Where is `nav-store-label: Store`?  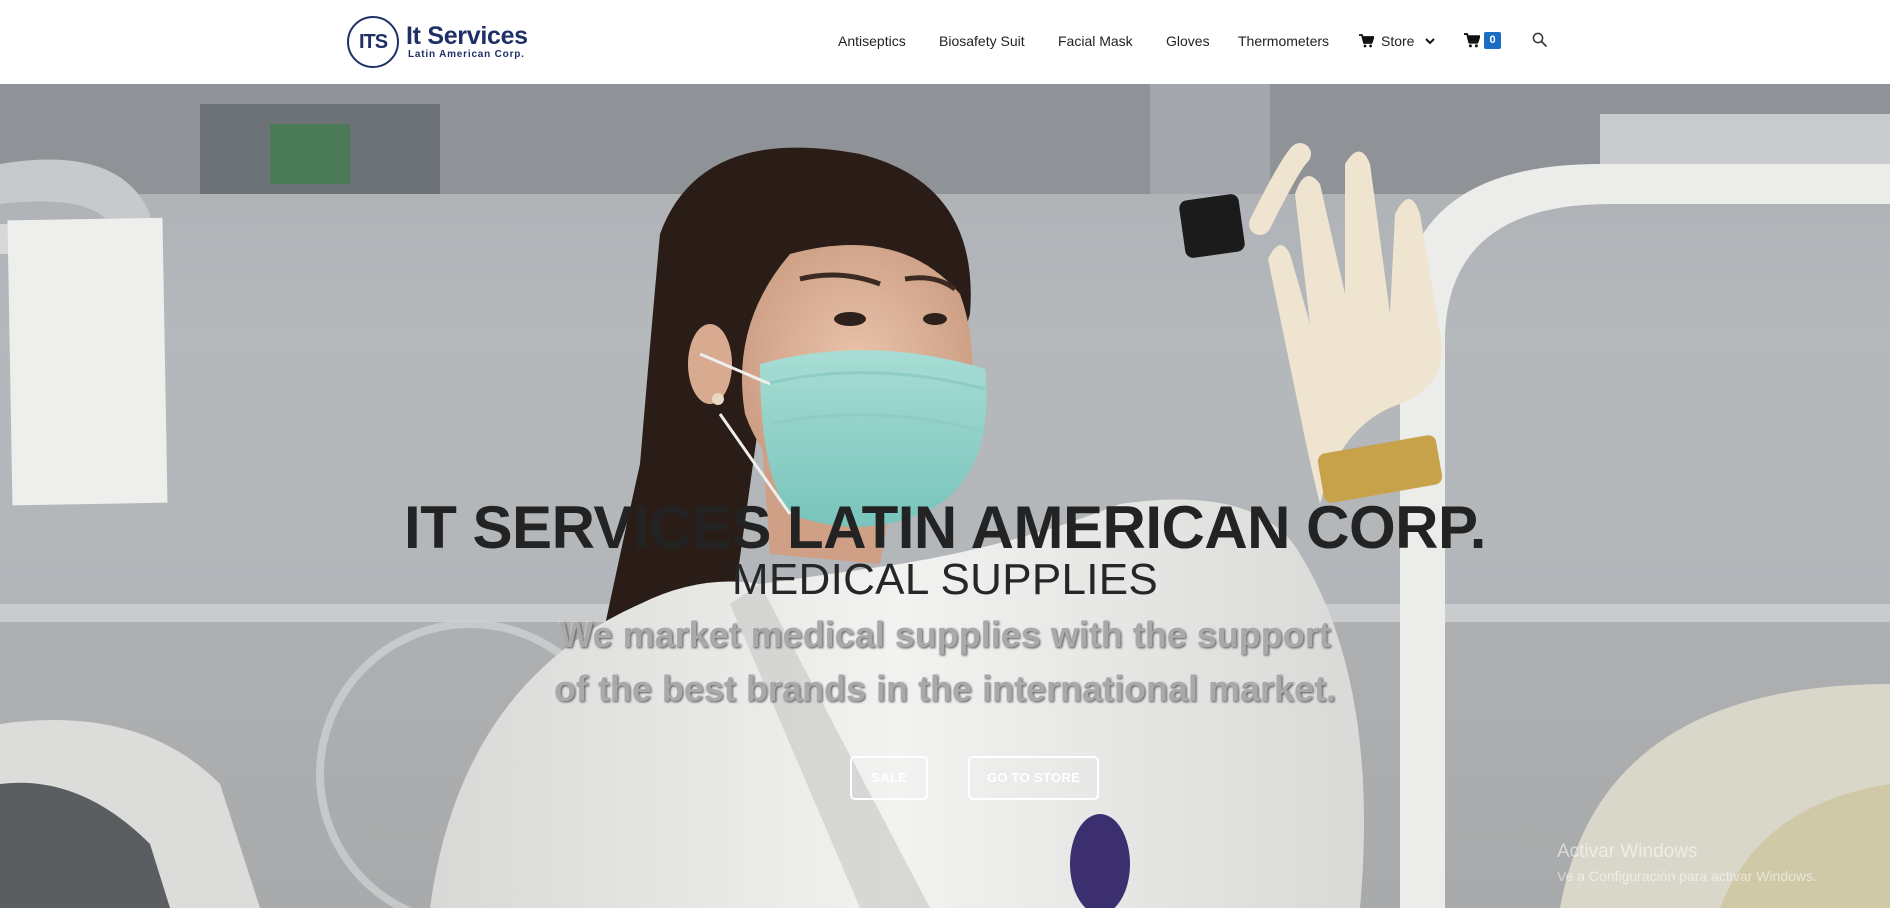
nav-store-label: Store is located at coordinates (1398, 41).